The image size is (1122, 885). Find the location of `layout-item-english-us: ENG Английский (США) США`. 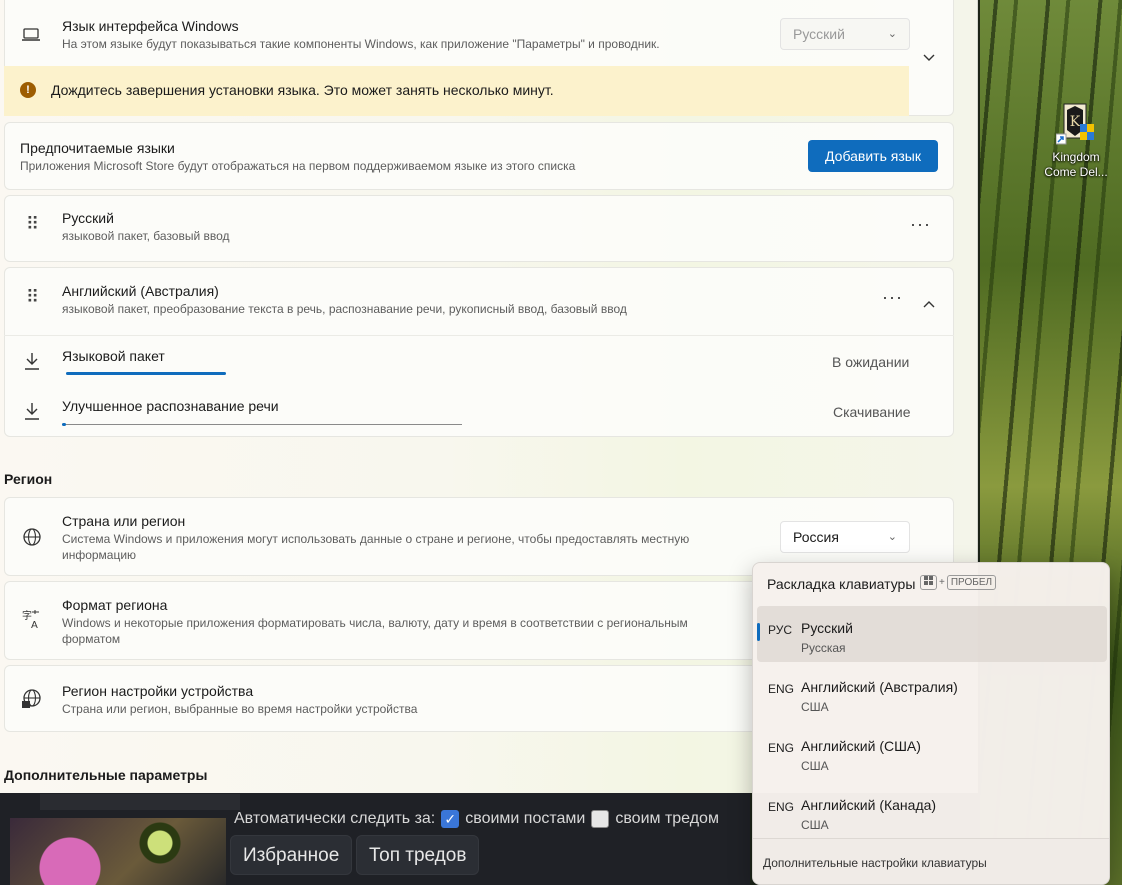

layout-item-english-us: ENG Английский (США) США is located at coordinates (932, 752).